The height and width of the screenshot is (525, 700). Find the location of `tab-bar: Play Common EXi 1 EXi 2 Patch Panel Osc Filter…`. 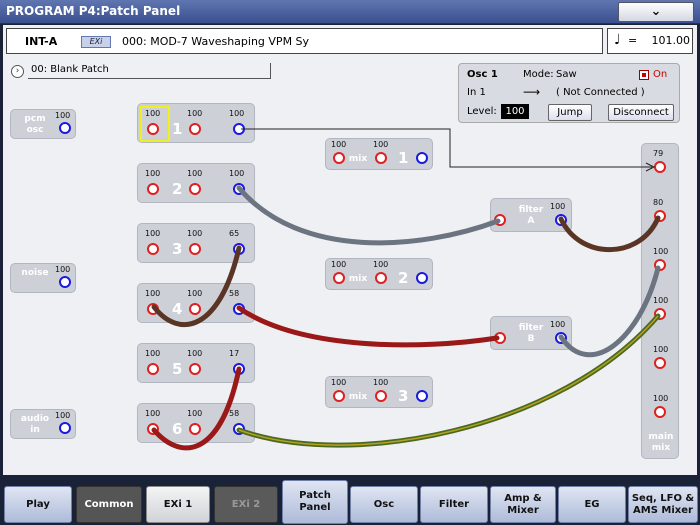

tab-bar: Play Common EXi 1 EXi 2 Patch Panel Osc Filter… is located at coordinates (350, 501).